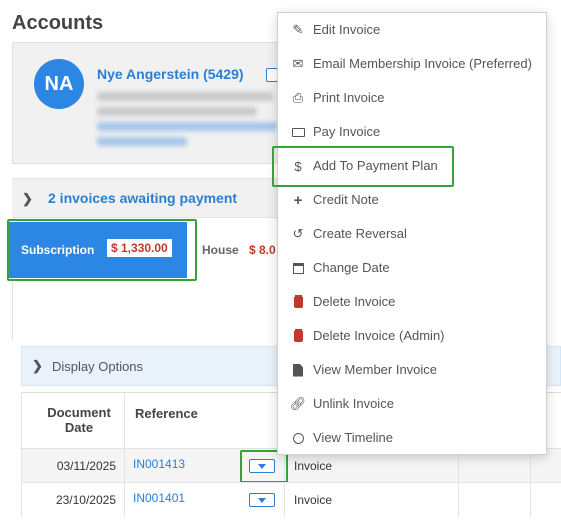 This screenshot has width=561, height=523. What do you see at coordinates (142, 198) in the screenshot?
I see `invoices-awaiting-link: 2 invoices awaiting payment` at bounding box center [142, 198].